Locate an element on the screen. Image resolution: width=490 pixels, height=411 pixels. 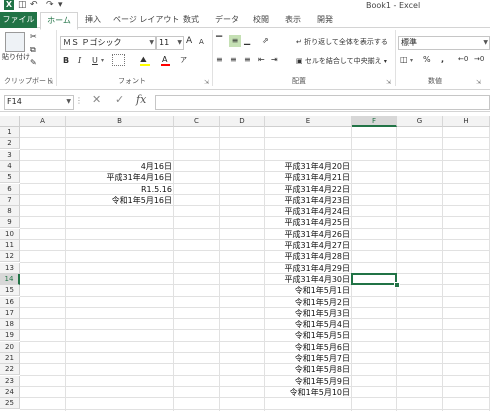
alignment-launcher-icon: ⇲ is located at coordinates (388, 82).